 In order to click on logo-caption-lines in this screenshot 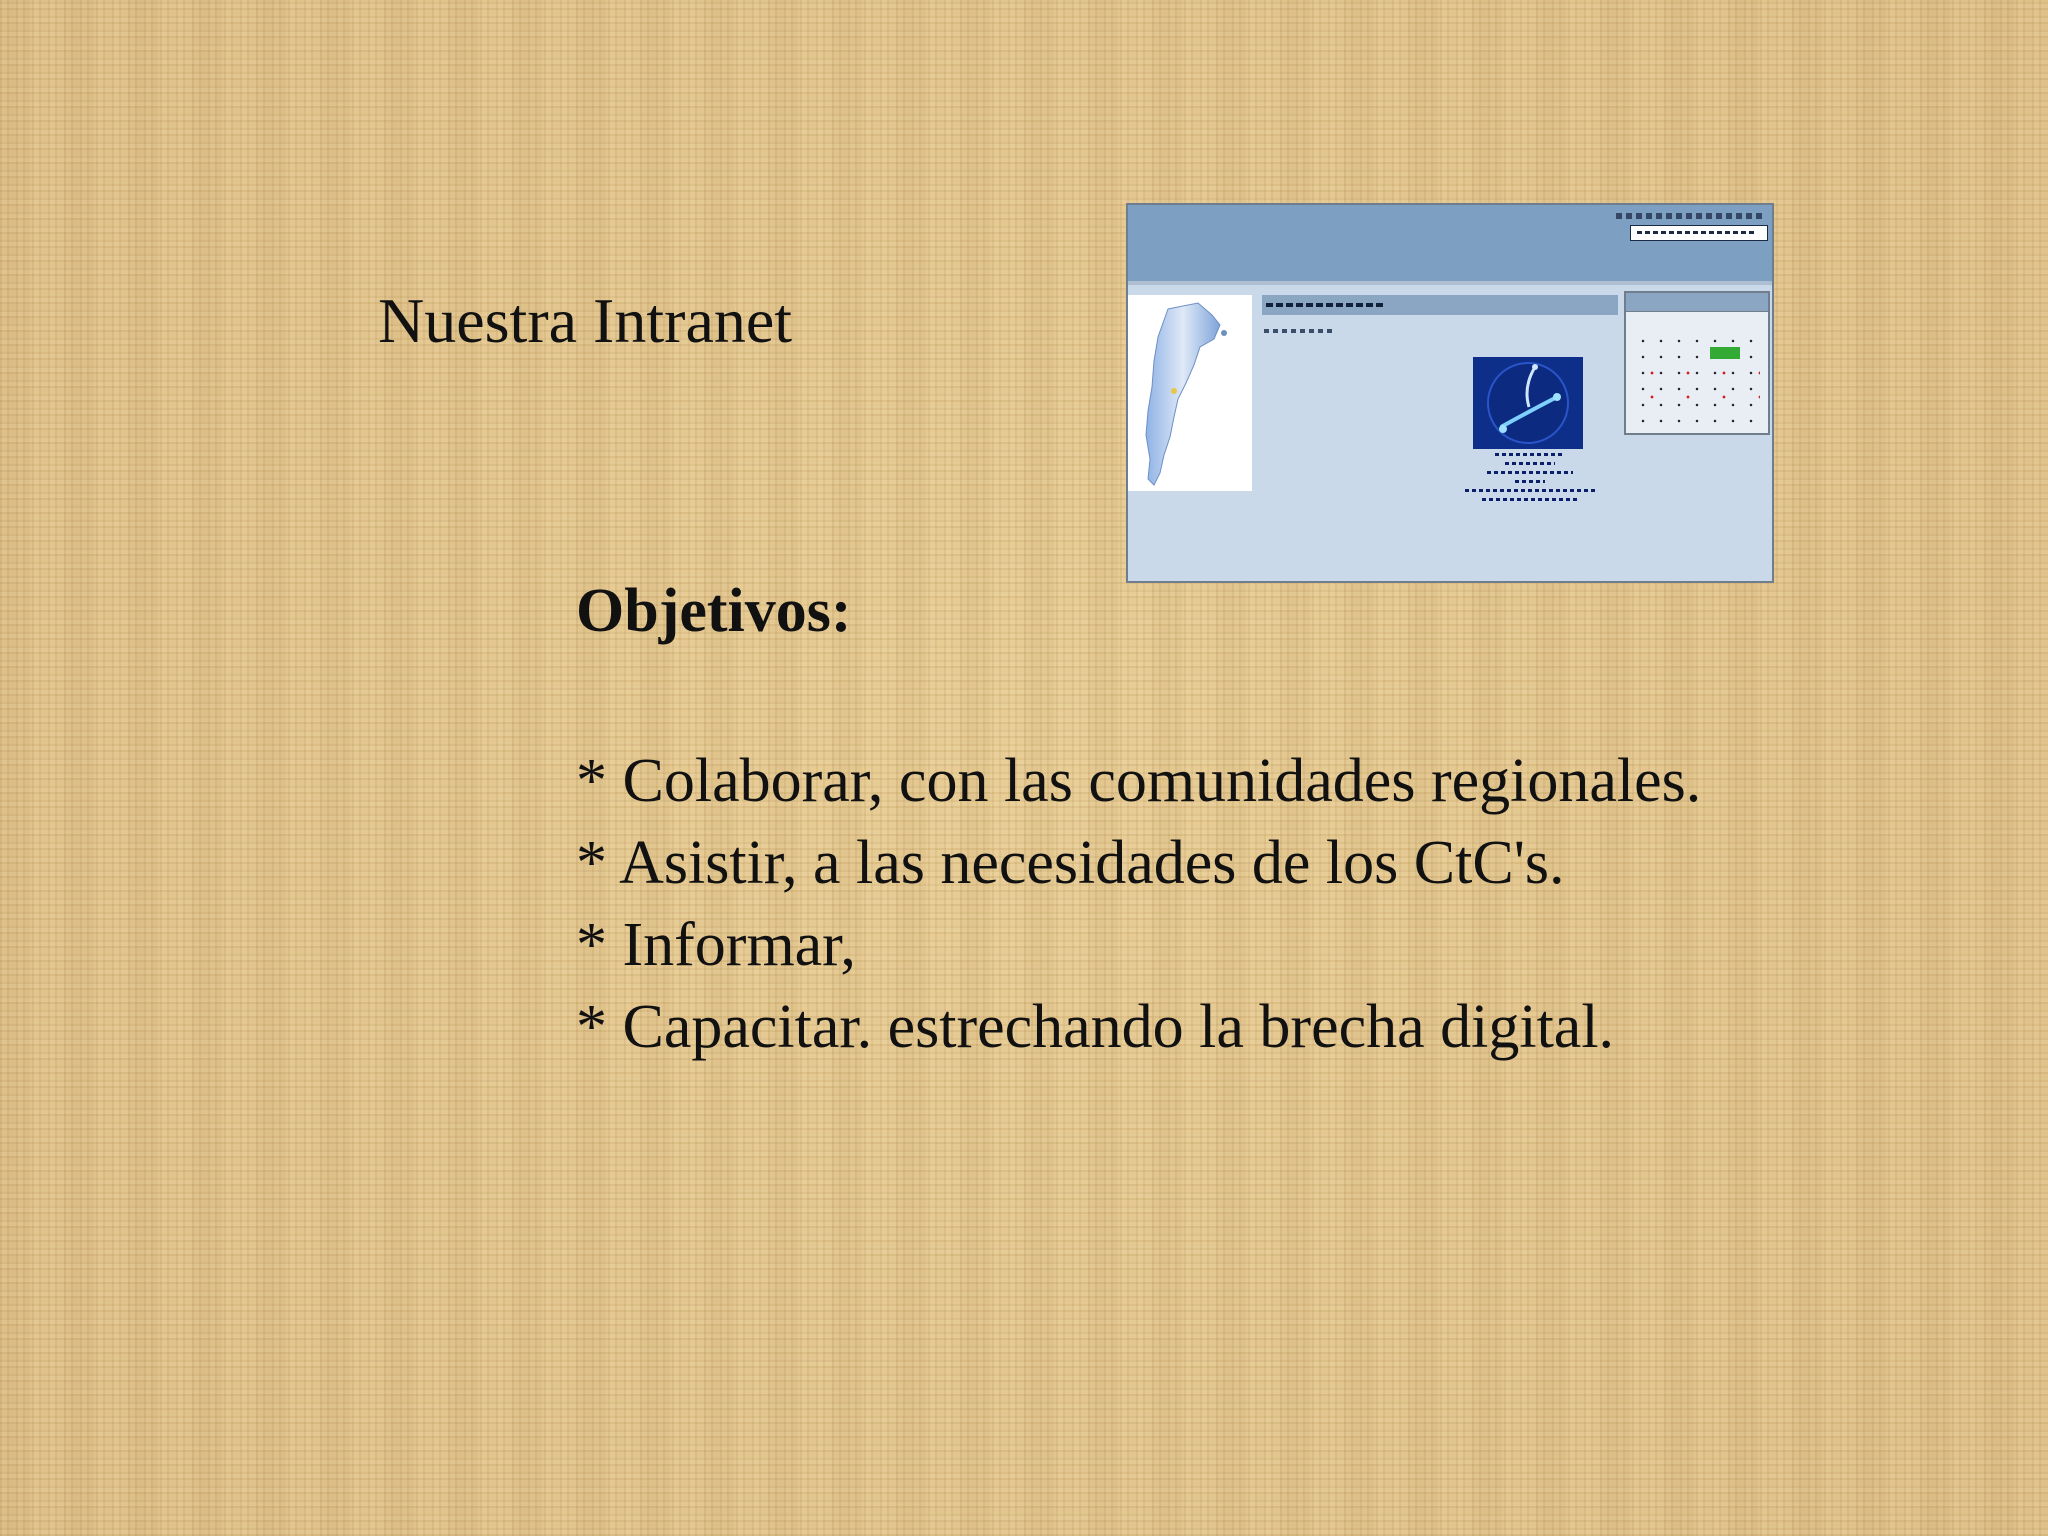, I will do `click(1530, 480)`.